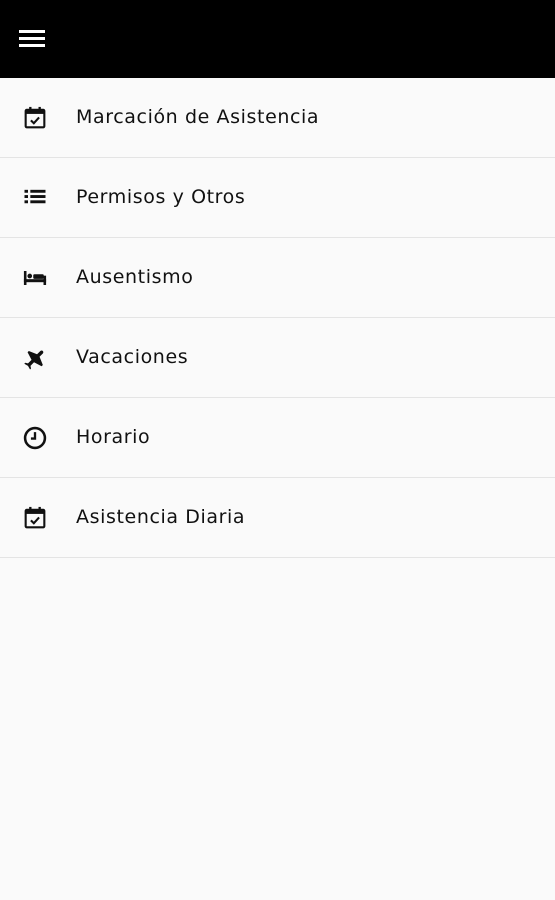 This screenshot has height=900, width=555. Describe the element at coordinates (161, 517) in the screenshot. I see `menu-item-label: Asistencia Diaria` at that location.